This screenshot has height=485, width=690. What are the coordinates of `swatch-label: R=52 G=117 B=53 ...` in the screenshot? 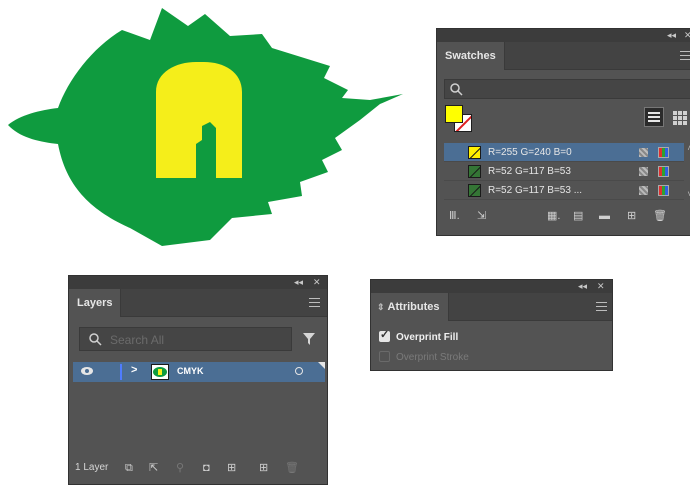 It's located at (535, 190).